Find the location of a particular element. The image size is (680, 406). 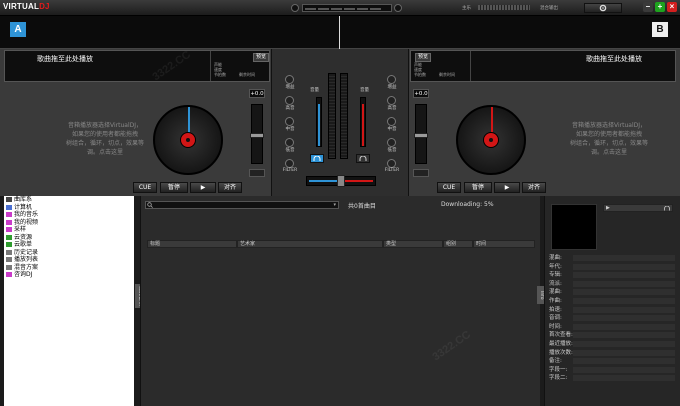

eq-right-low-knob is located at coordinates (391, 142).